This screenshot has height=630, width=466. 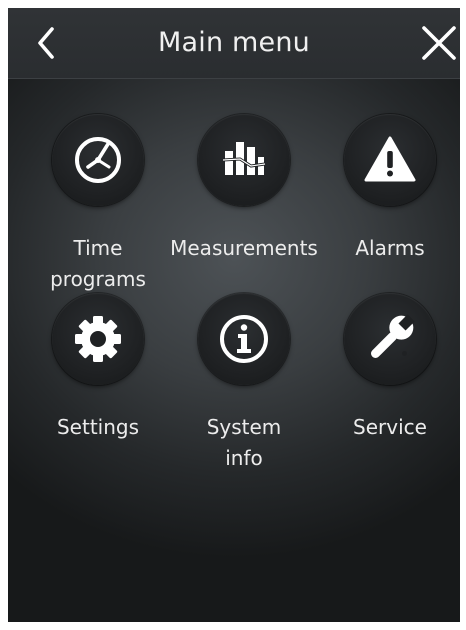 What do you see at coordinates (244, 458) in the screenshot?
I see `menu-item-label-line2: info` at bounding box center [244, 458].